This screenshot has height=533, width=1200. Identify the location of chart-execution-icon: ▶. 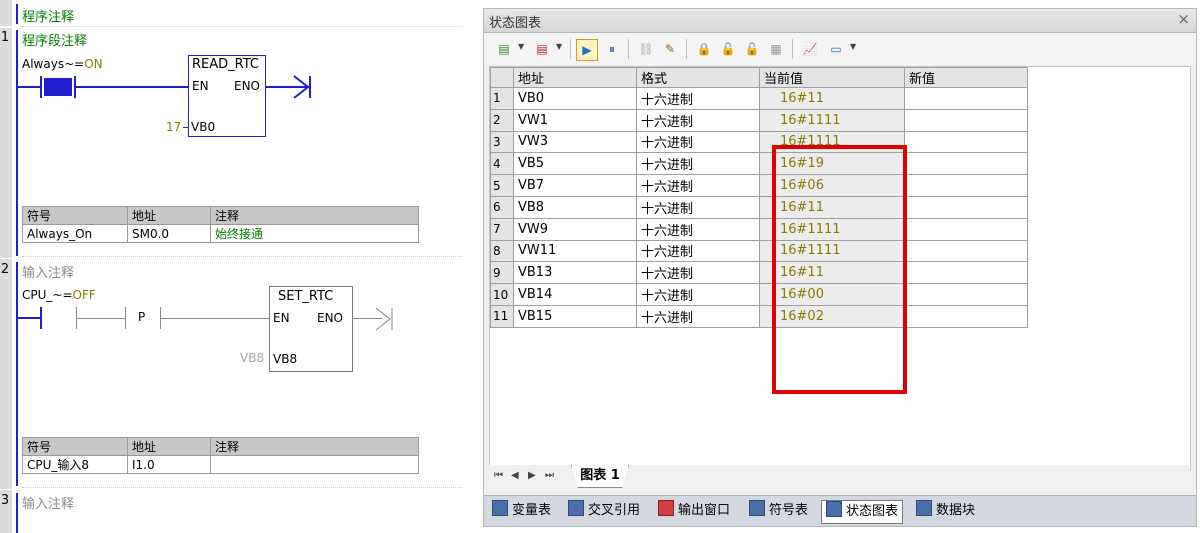
(587, 50).